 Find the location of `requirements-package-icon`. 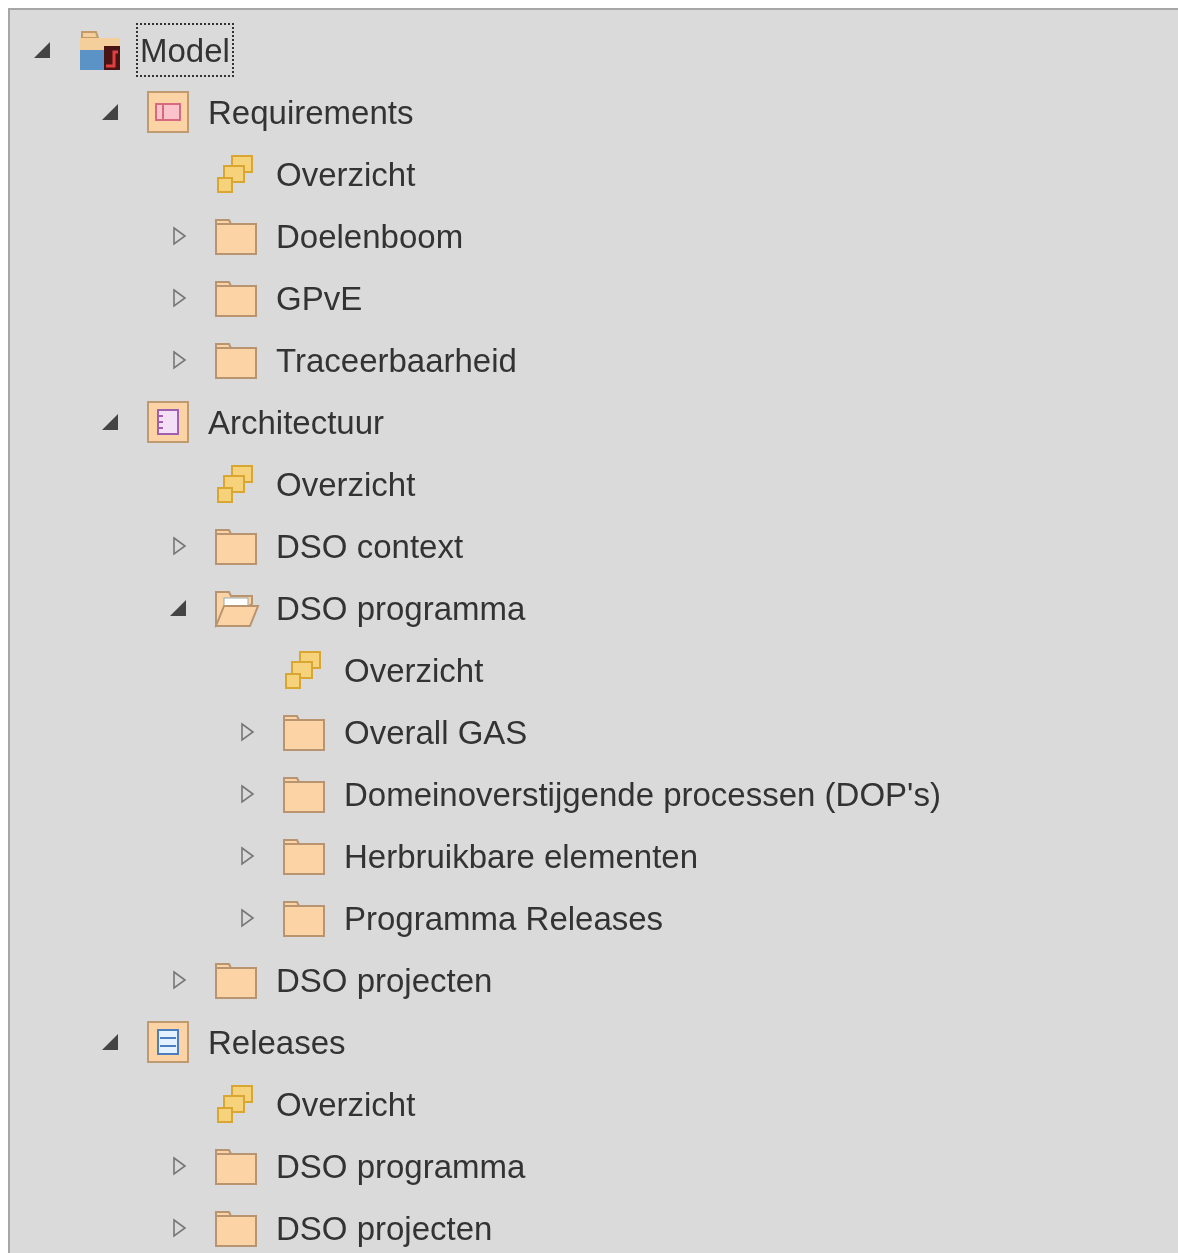

requirements-package-icon is located at coordinates (168, 112).